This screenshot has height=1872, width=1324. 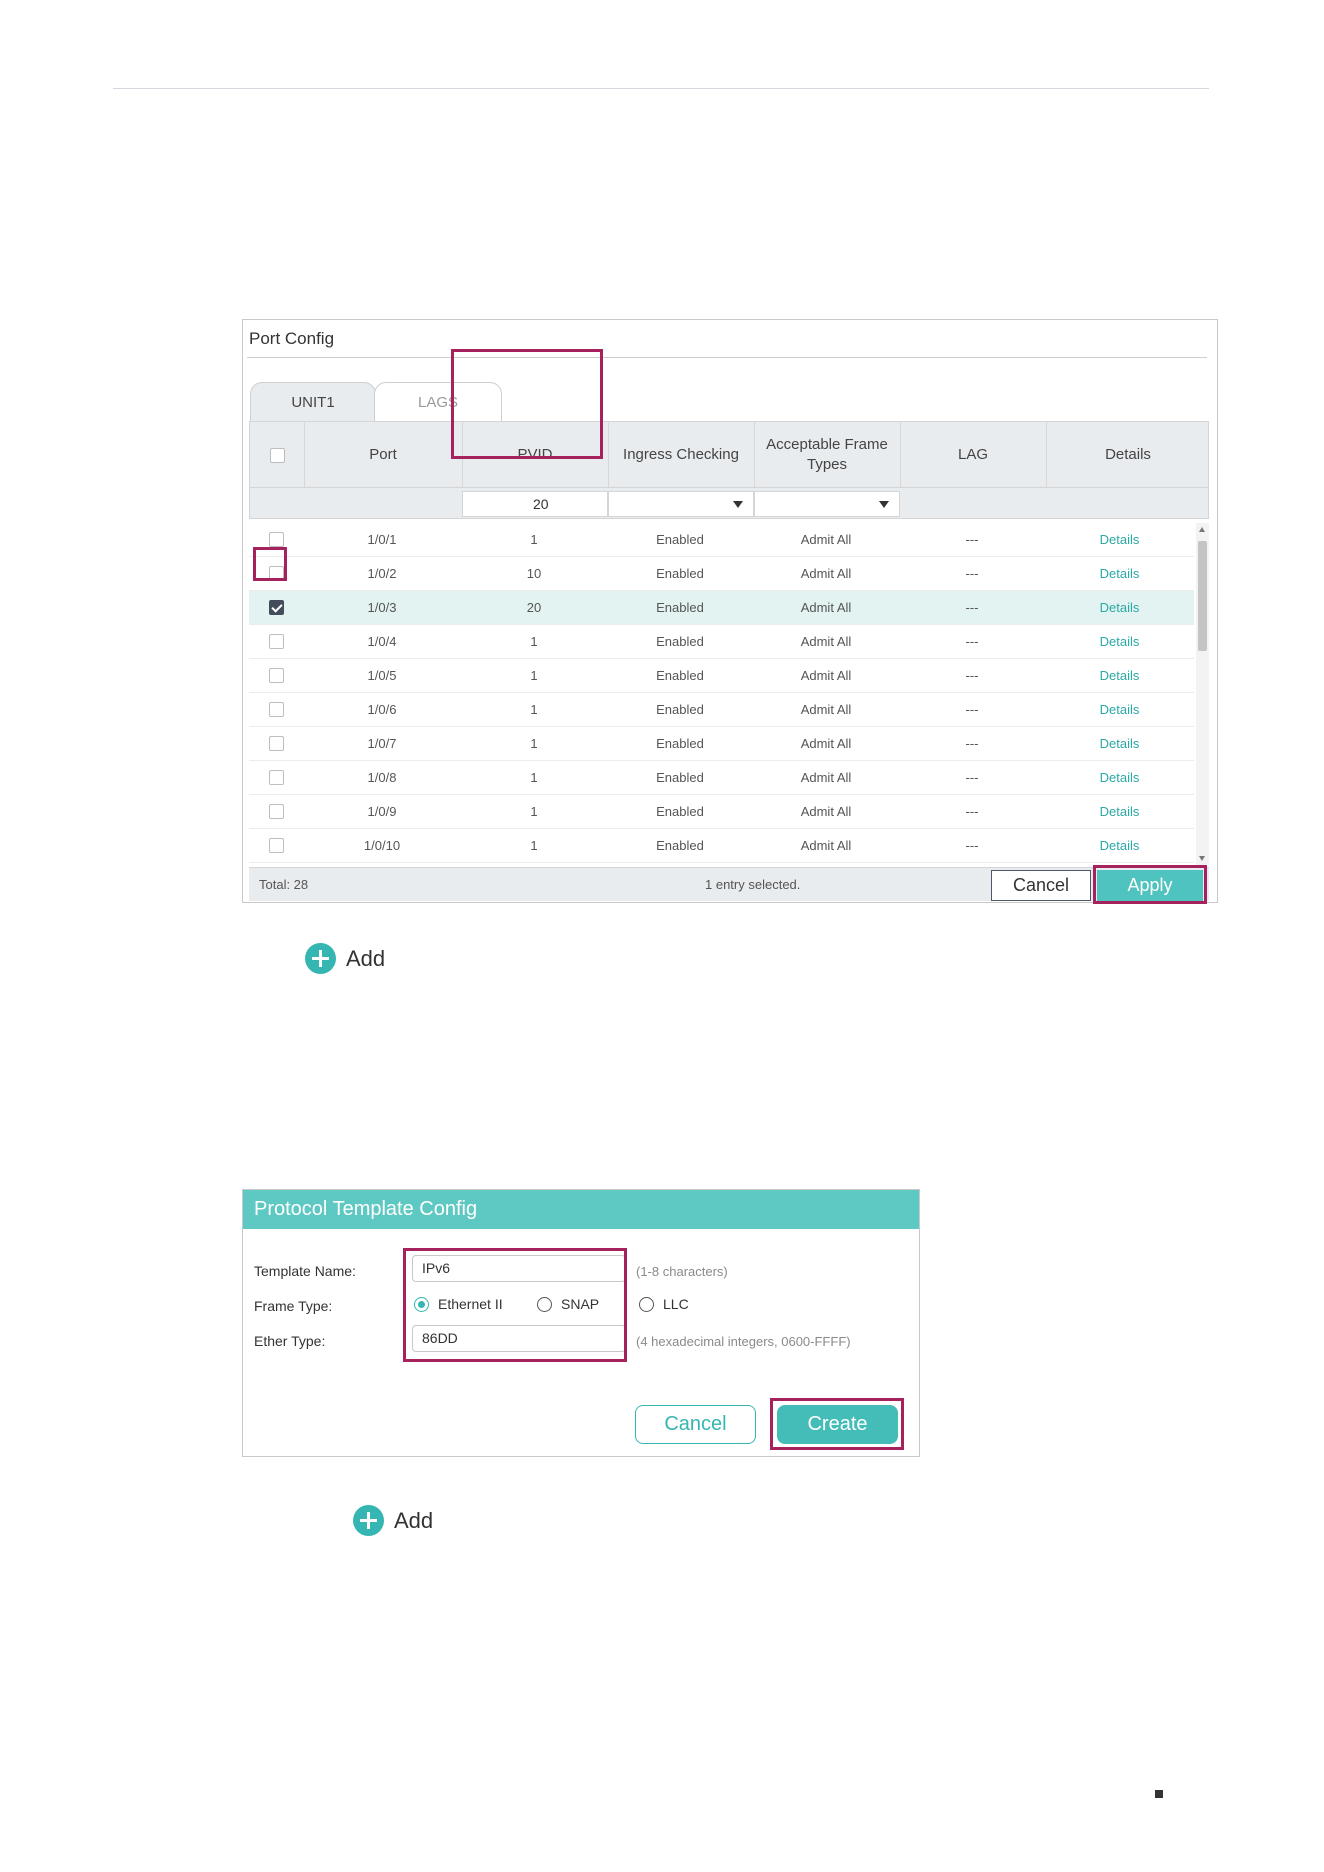 What do you see at coordinates (973, 455) in the screenshot?
I see `column-header-lag: LAG` at bounding box center [973, 455].